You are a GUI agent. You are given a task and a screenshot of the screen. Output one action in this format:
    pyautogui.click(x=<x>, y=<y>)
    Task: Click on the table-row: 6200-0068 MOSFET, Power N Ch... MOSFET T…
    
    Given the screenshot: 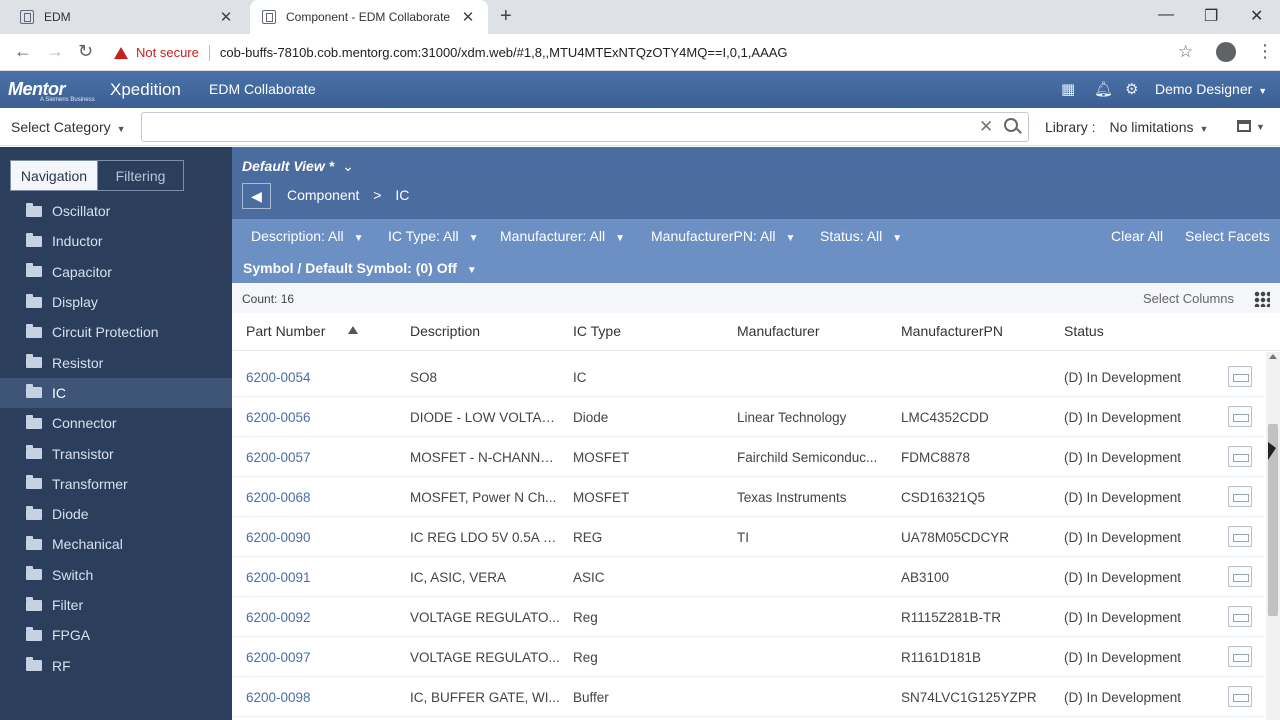 What is the action you would take?
    pyautogui.click(x=748, y=497)
    